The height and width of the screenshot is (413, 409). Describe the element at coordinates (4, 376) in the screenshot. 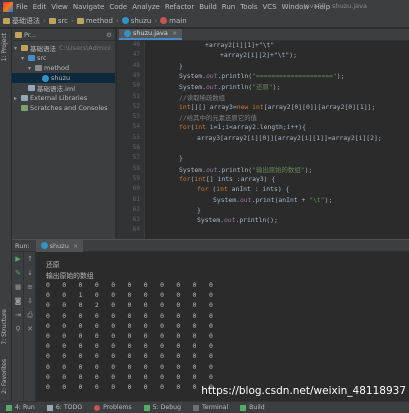

I see `favorites-tool-button: 2: Favorites` at that location.